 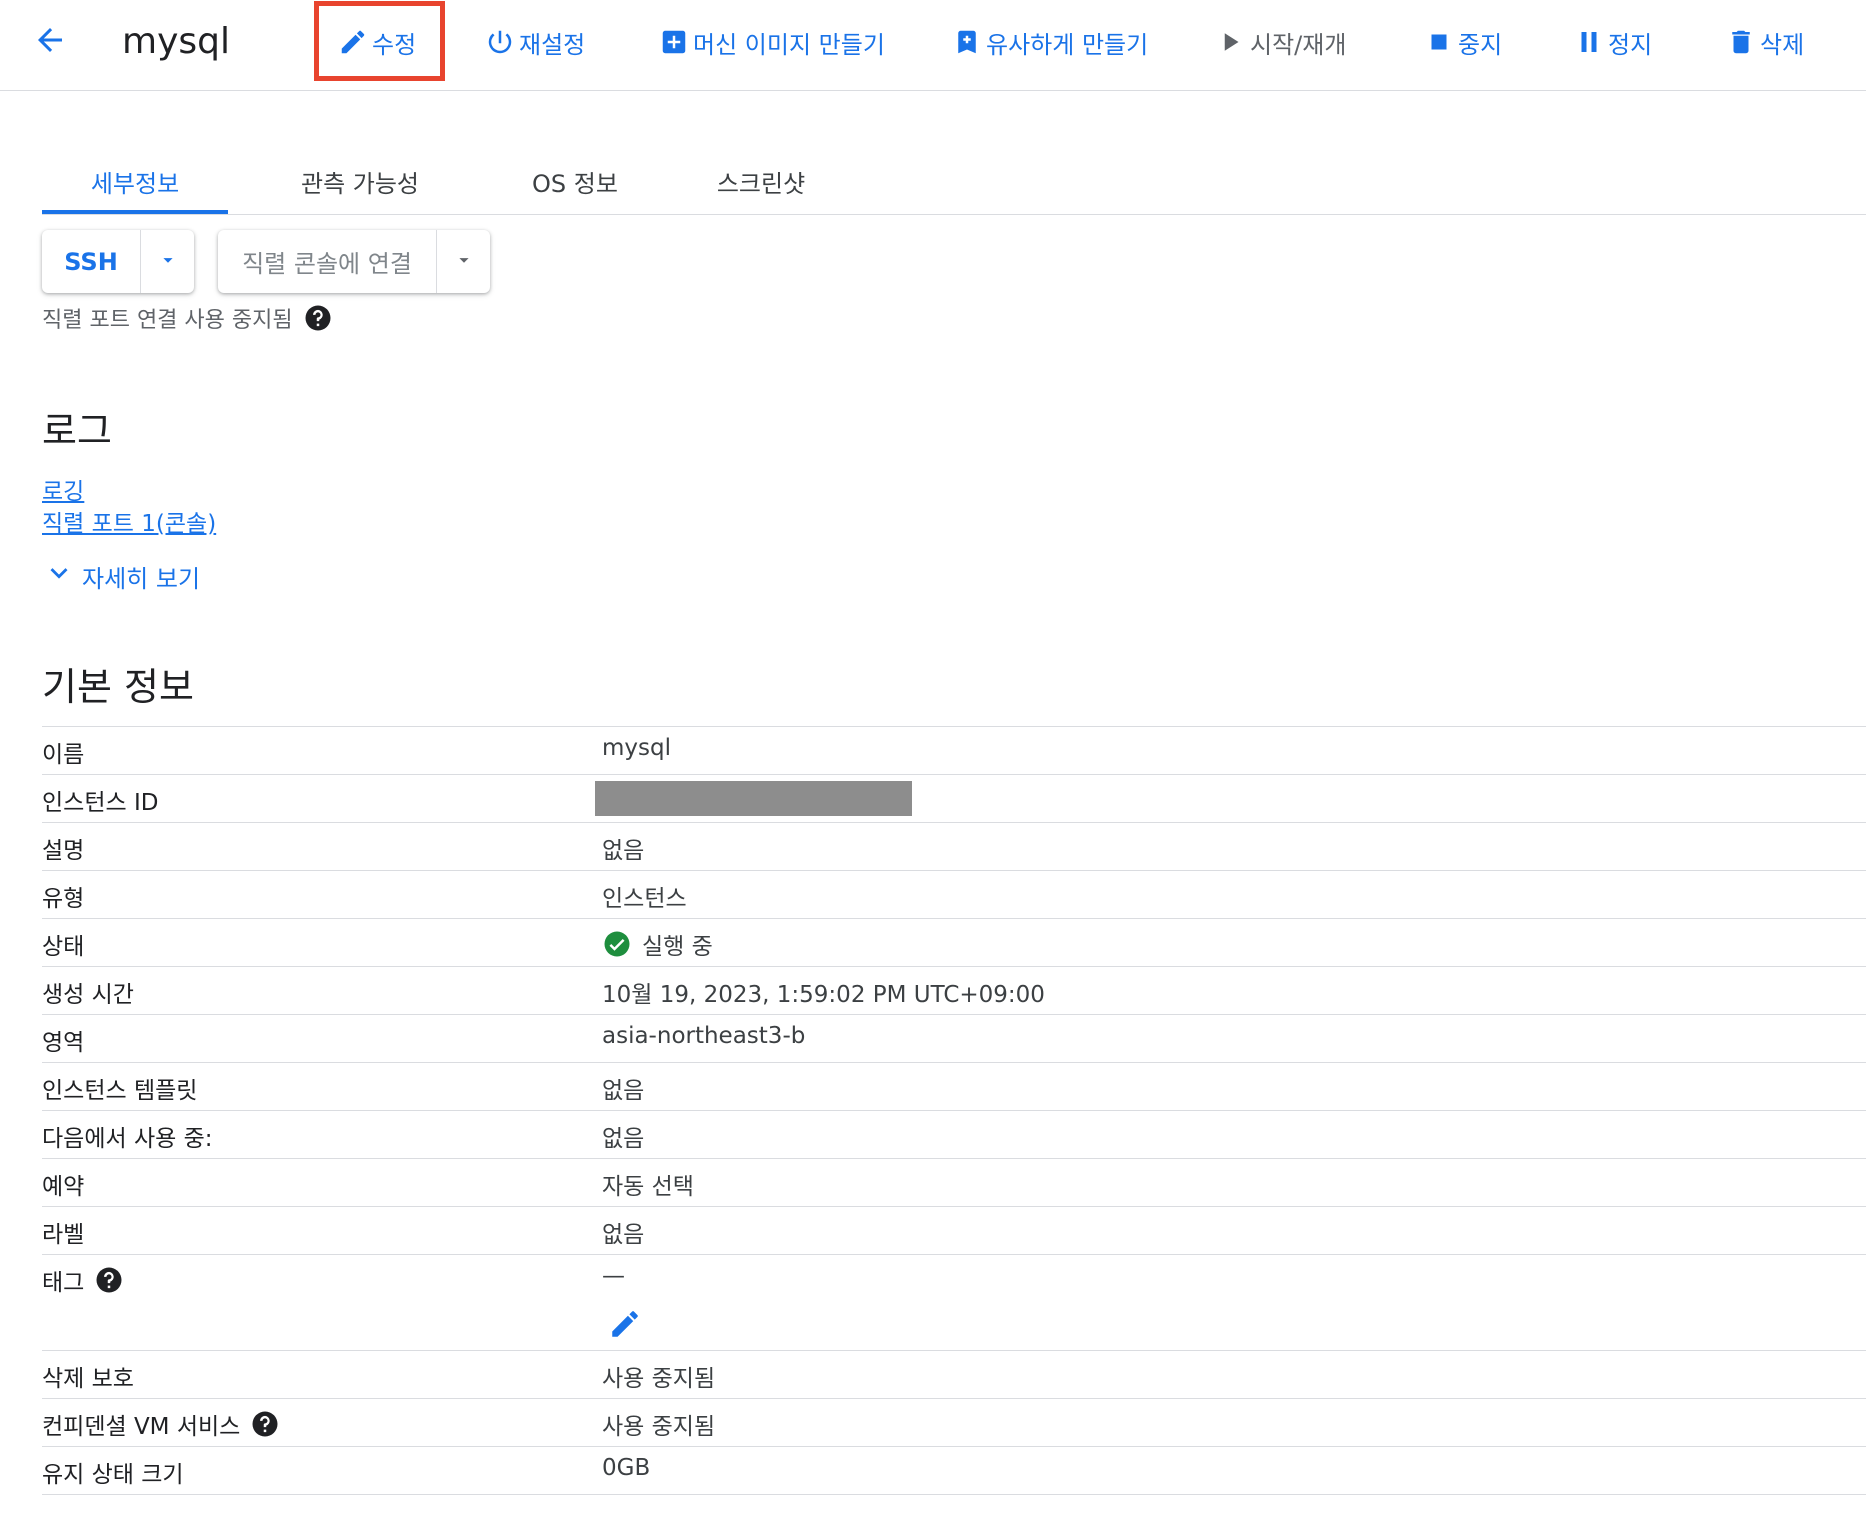 I want to click on row-value: 10월 19, 2023, 1:59:02 PM UTC+09:00, so click(x=823, y=995).